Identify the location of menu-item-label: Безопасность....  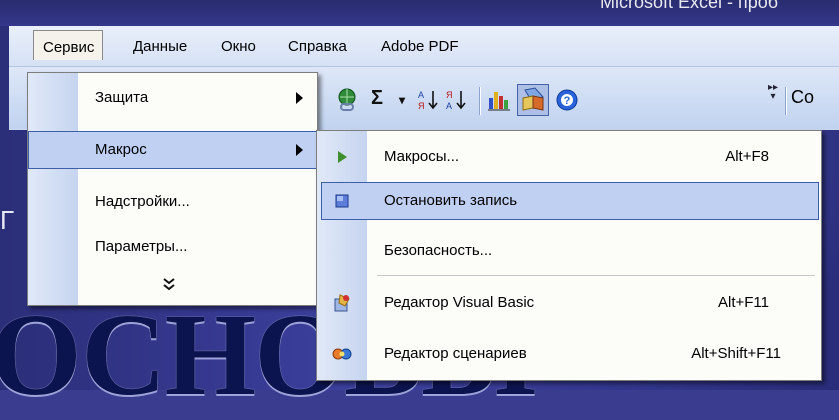
(438, 250).